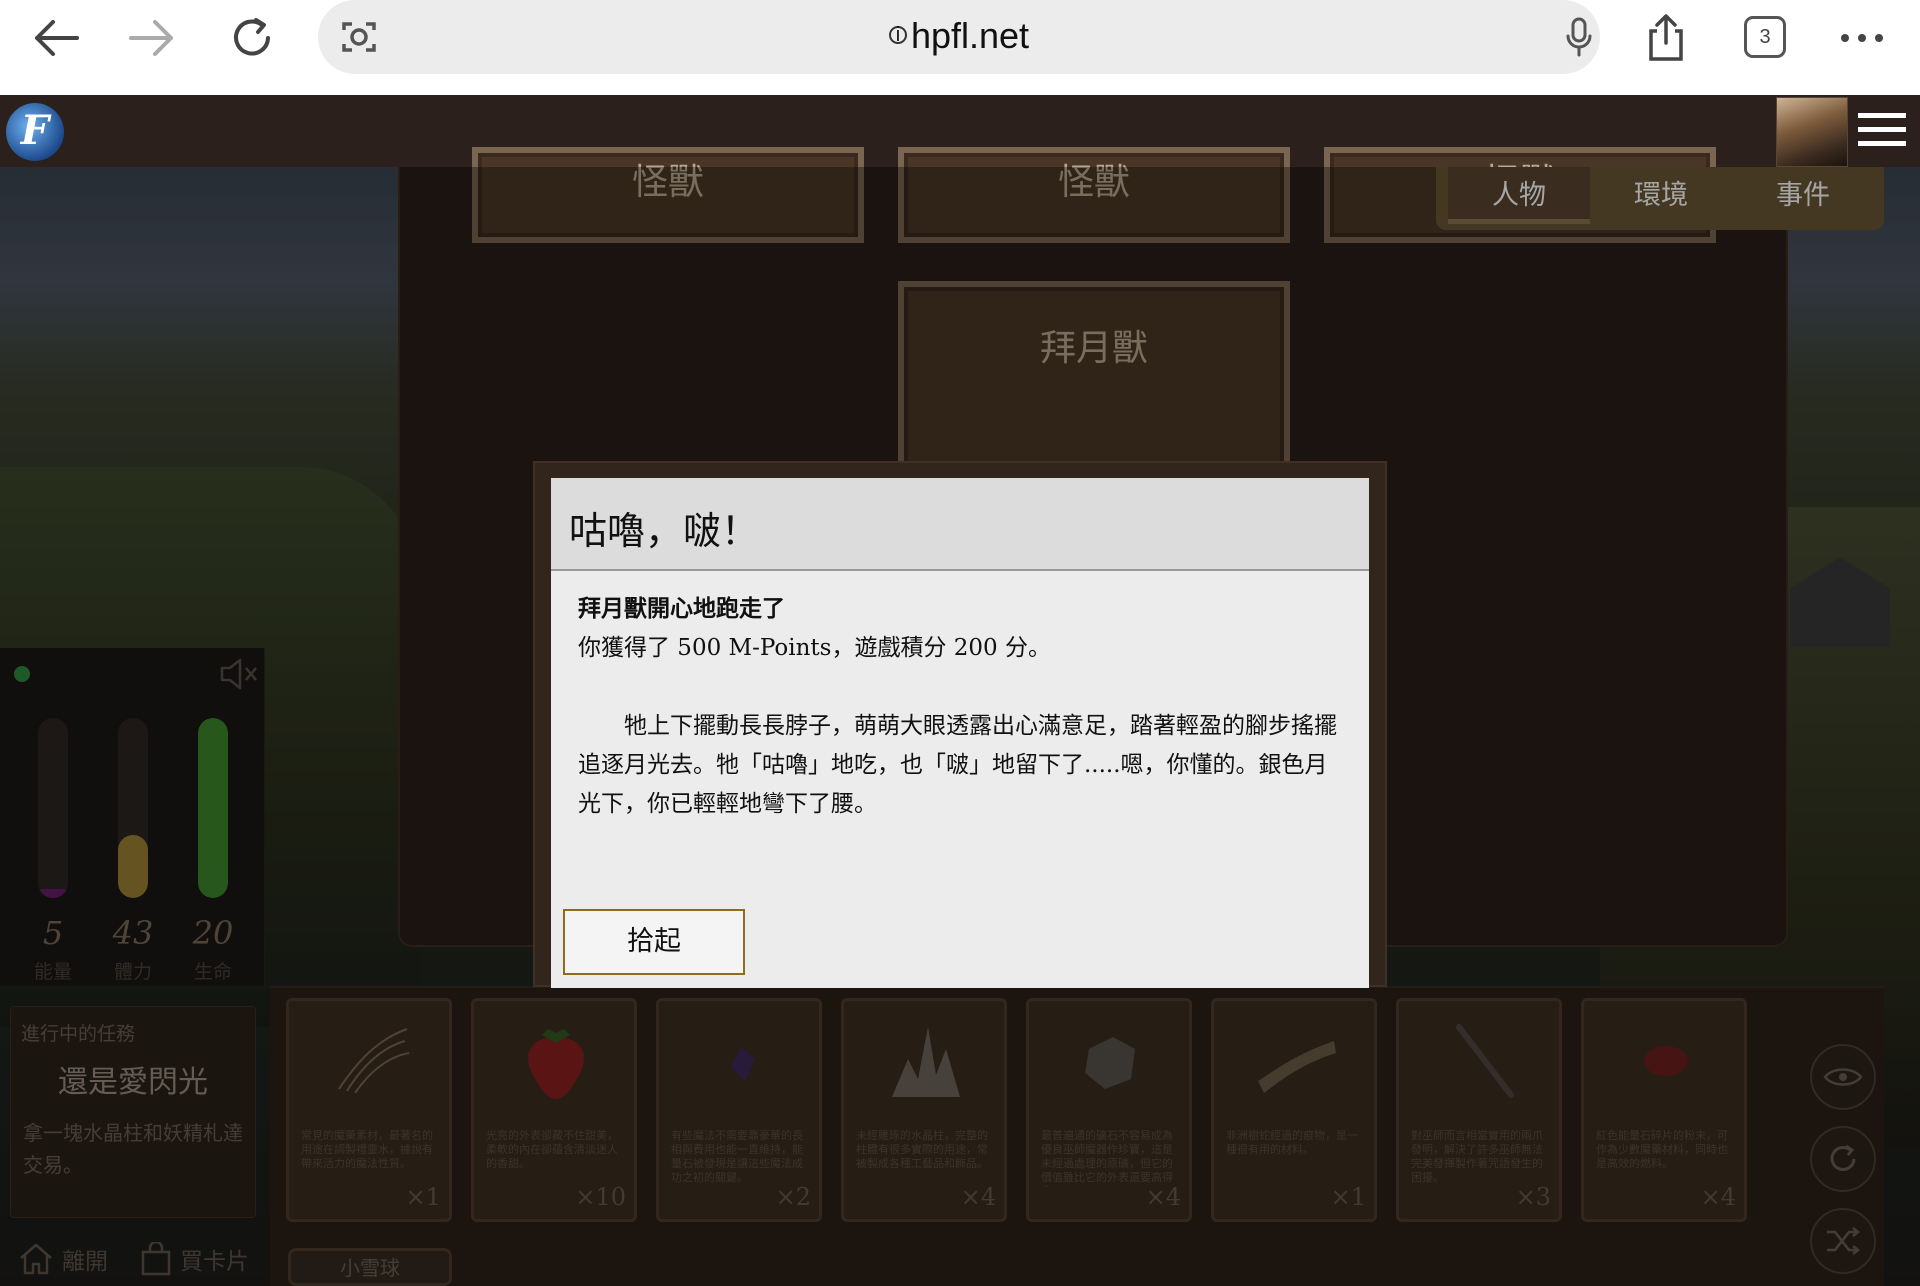  What do you see at coordinates (35, 132) in the screenshot?
I see `site-logo: F` at bounding box center [35, 132].